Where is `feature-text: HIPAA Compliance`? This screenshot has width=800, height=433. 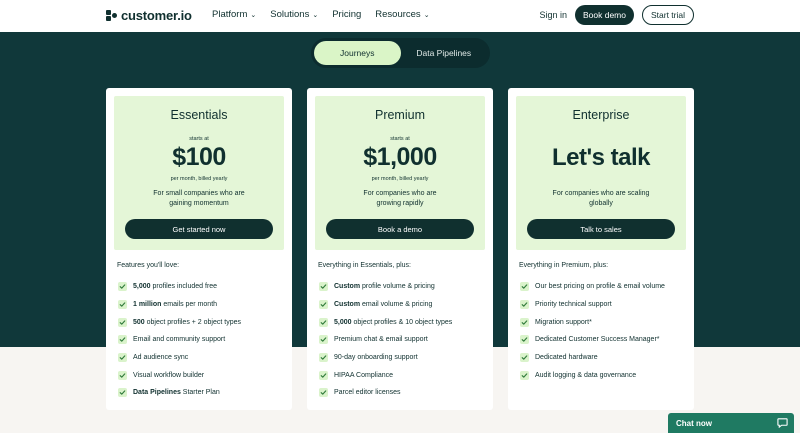
feature-text: HIPAA Compliance is located at coordinates (363, 375).